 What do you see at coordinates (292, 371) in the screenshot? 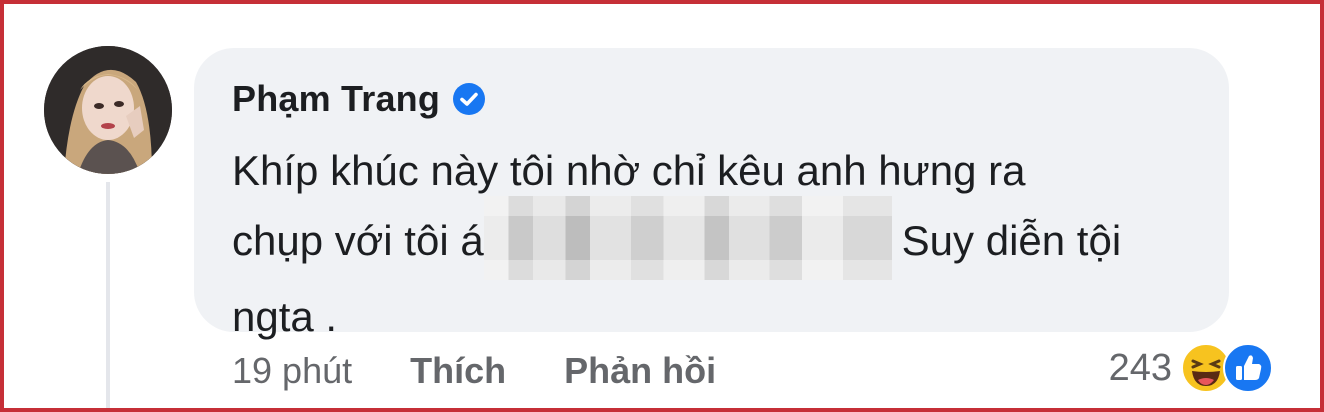
I see `comment-timestamp: 19 phút` at bounding box center [292, 371].